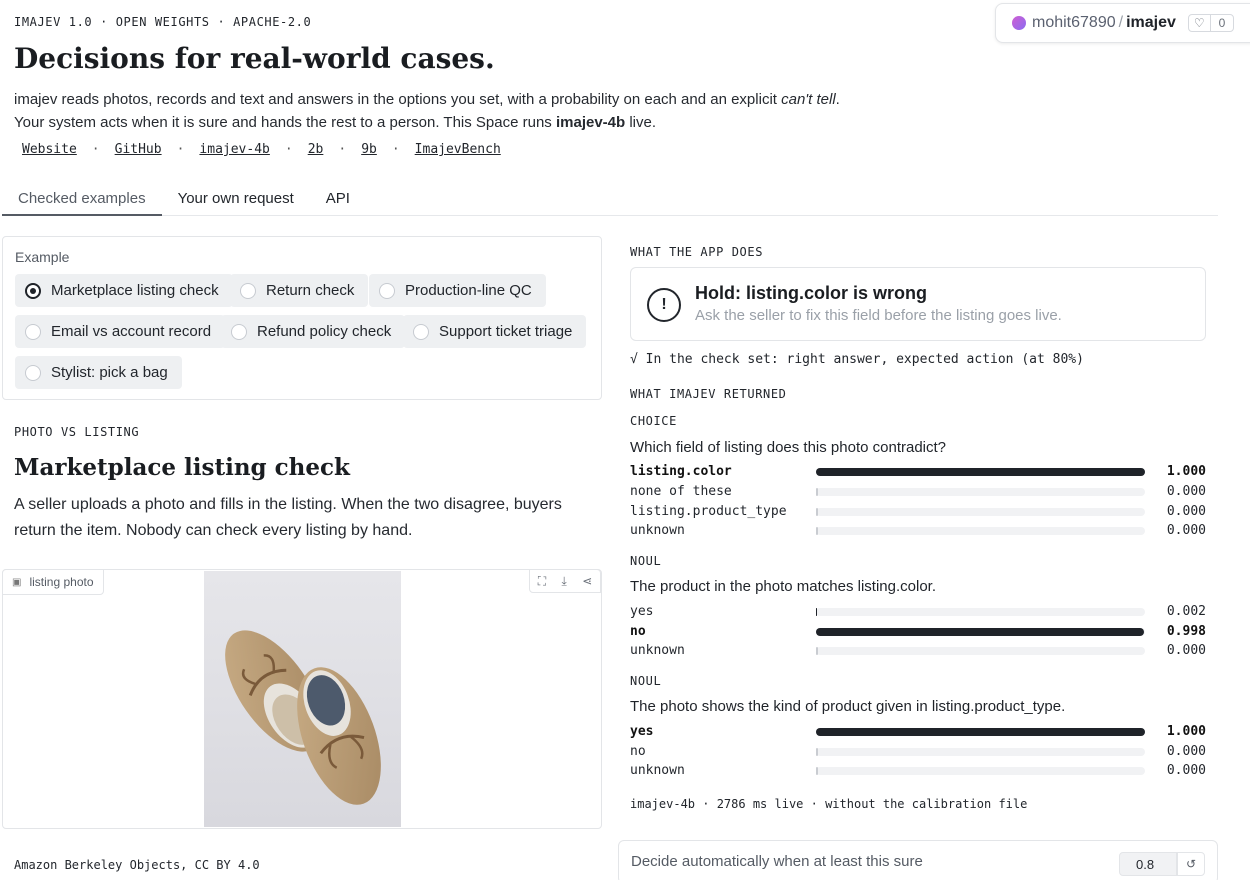 The image size is (1250, 880). Describe the element at coordinates (338, 201) in the screenshot. I see `tab-api: API` at that location.